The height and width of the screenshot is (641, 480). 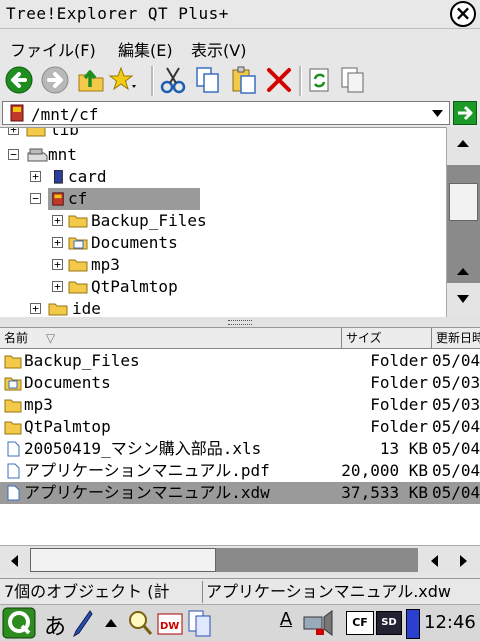 I want to click on battery-icon, so click(x=413, y=624).